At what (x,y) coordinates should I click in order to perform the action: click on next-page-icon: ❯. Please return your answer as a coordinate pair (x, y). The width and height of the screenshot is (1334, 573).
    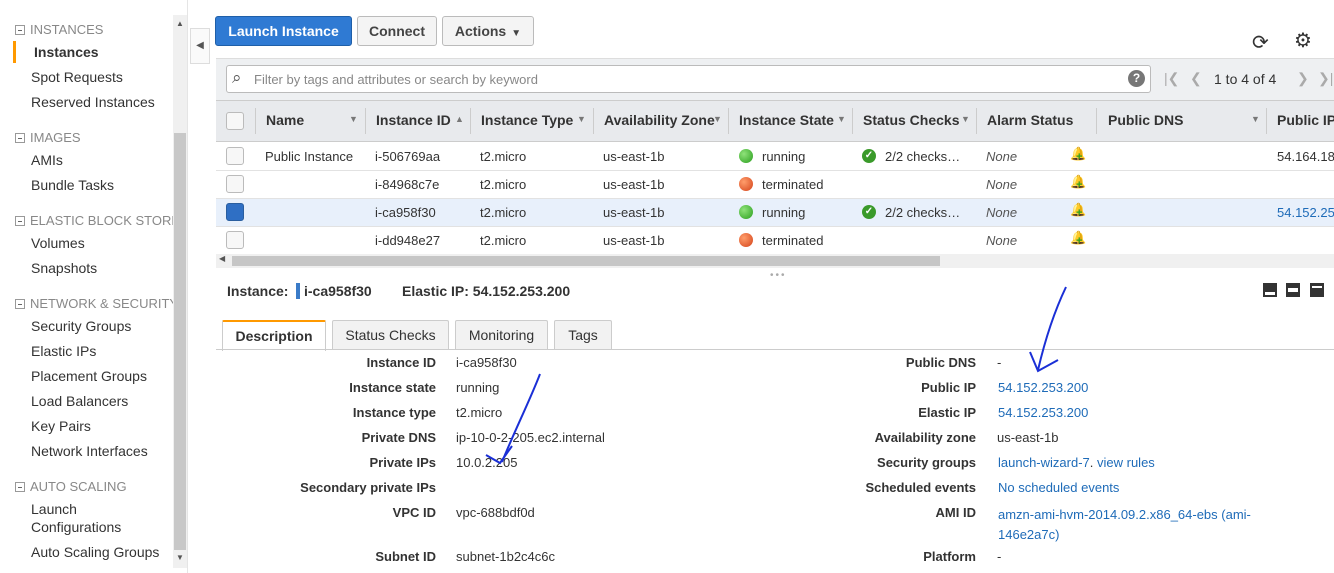
    Looking at the image, I should click on (1303, 78).